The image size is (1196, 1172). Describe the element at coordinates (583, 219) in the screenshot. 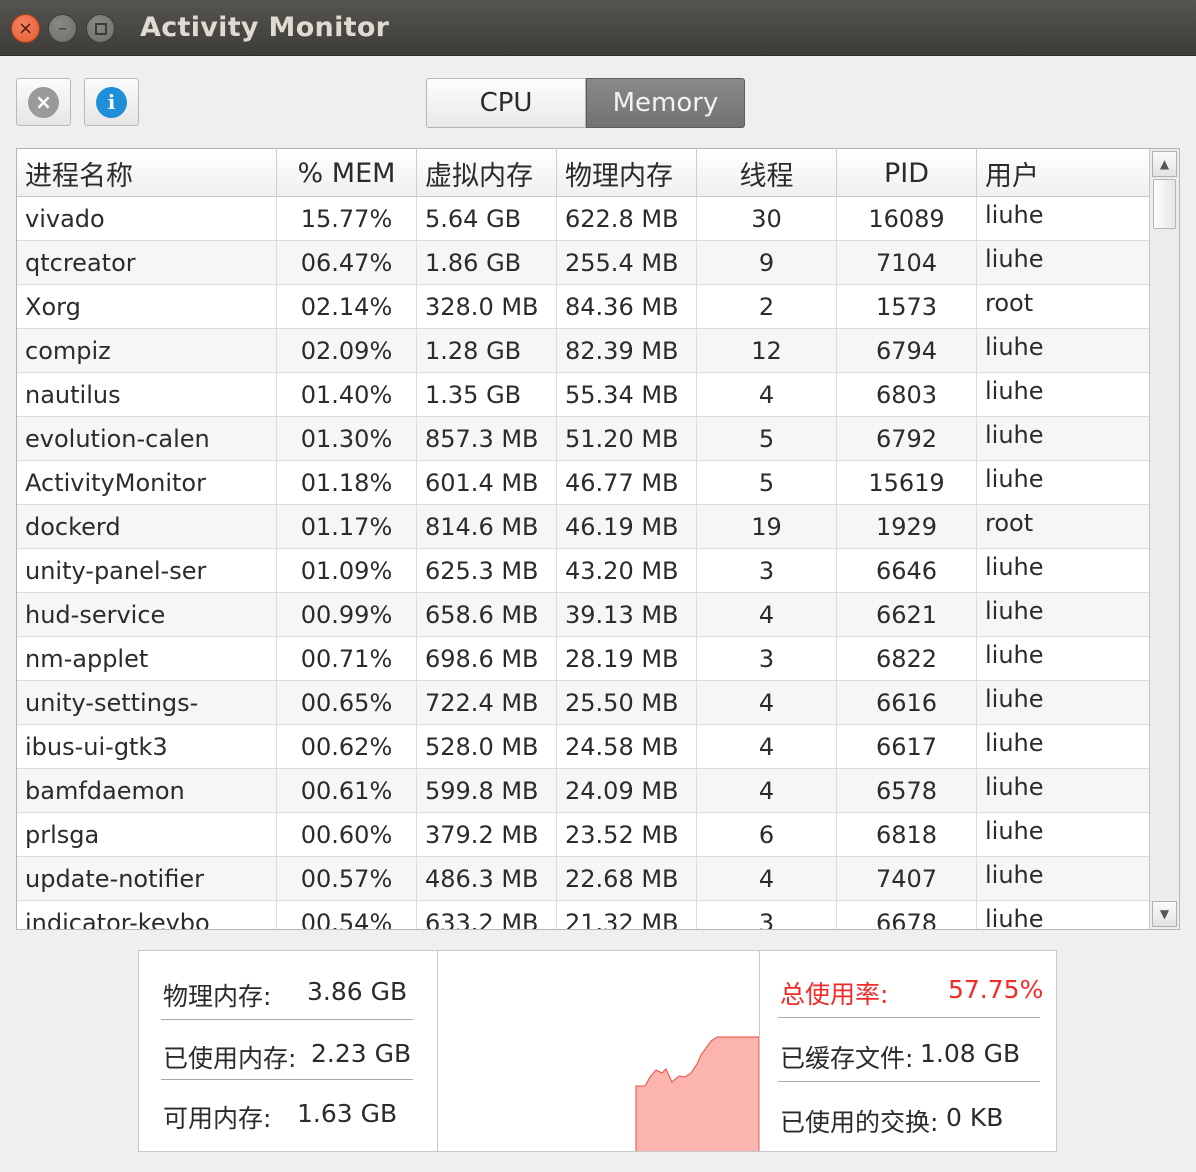

I see `table-row: vivado 15.77% 5.64 GB 622.8 MB 30 16089 liuhe` at that location.